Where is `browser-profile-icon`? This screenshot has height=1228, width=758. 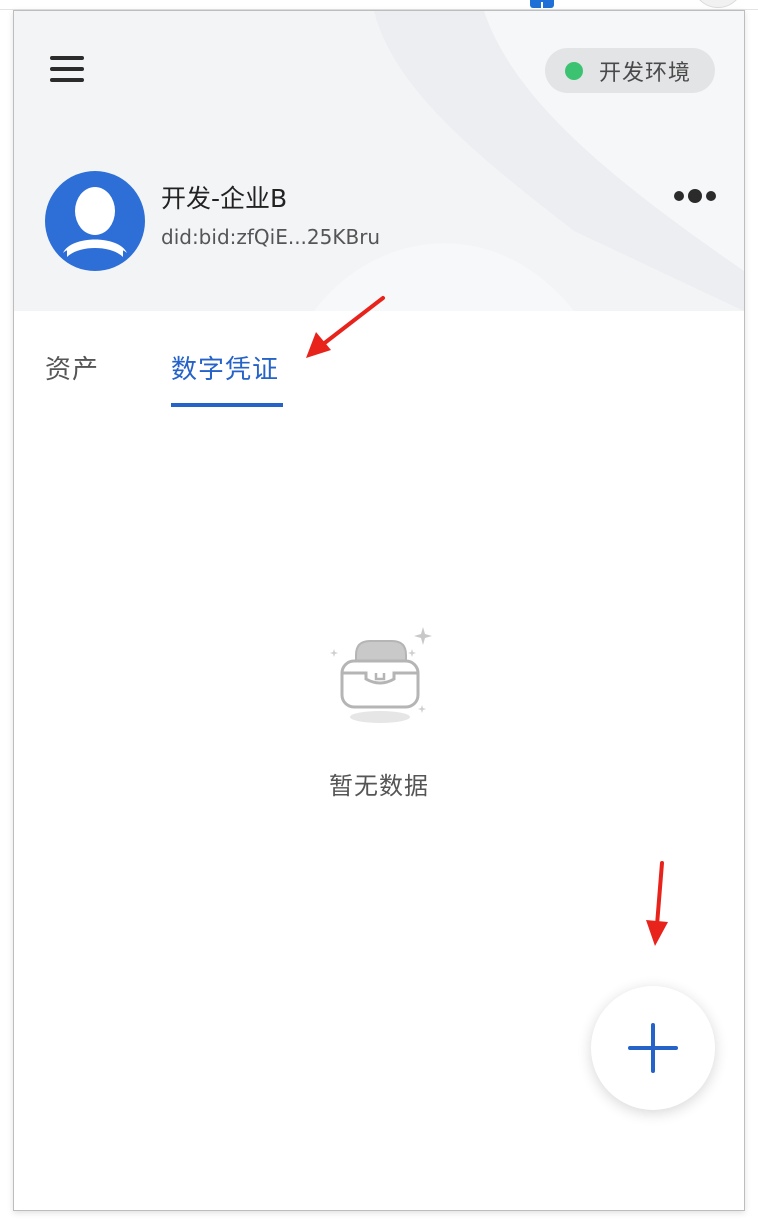
browser-profile-icon is located at coordinates (718, 4).